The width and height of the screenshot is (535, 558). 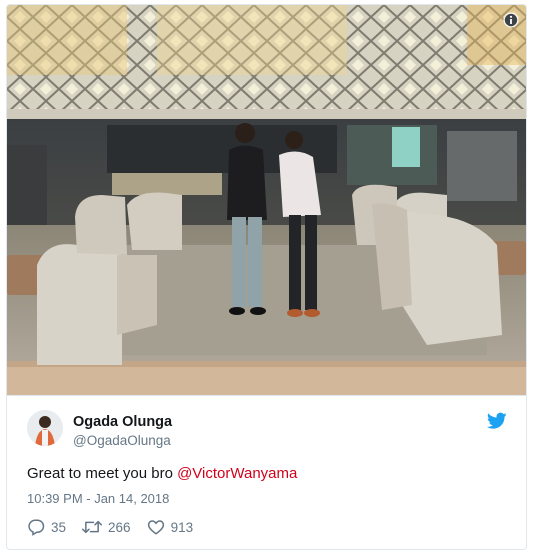 I want to click on reply-count: 35, so click(x=59, y=527).